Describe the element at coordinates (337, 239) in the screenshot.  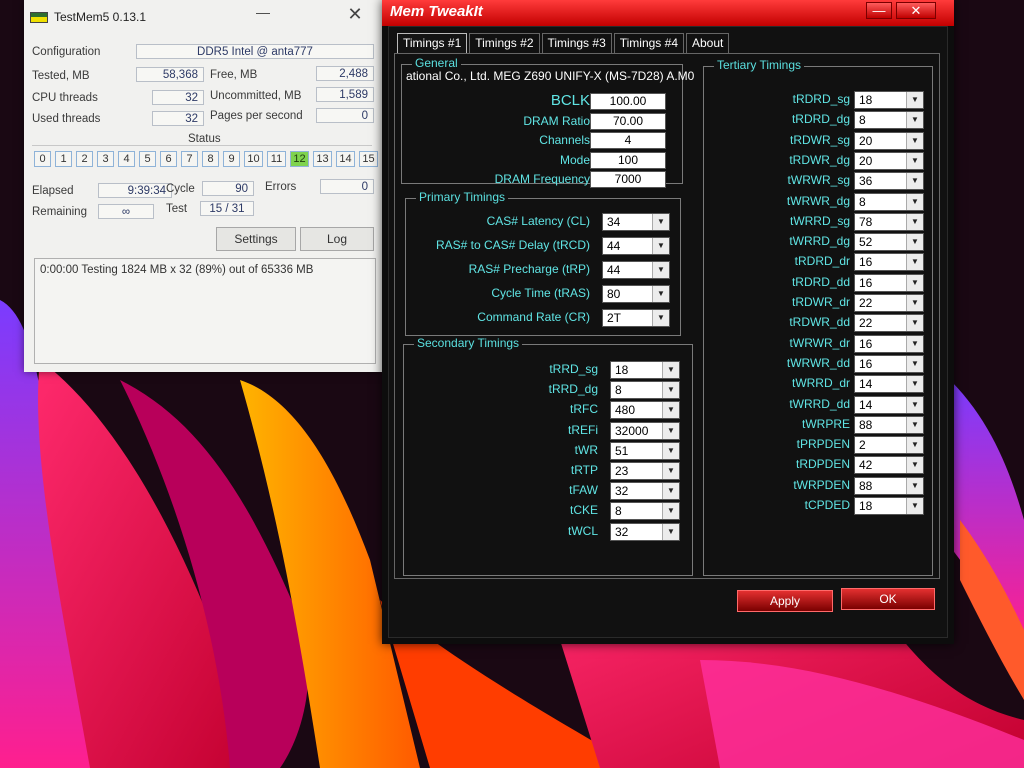
I see `log-button: Log` at that location.